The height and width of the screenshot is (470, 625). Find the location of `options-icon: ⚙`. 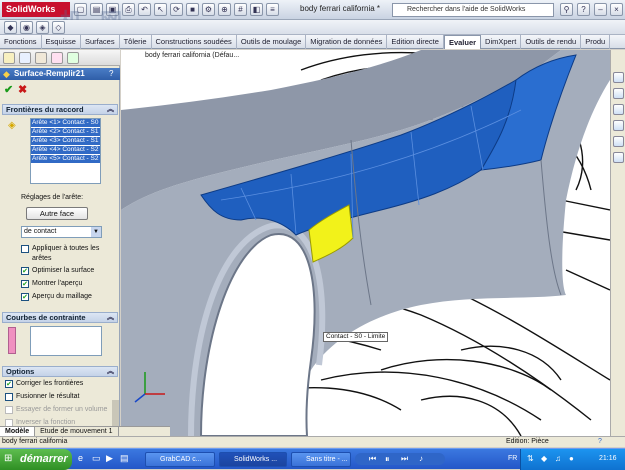

options-icon: ⚙ is located at coordinates (208, 9).